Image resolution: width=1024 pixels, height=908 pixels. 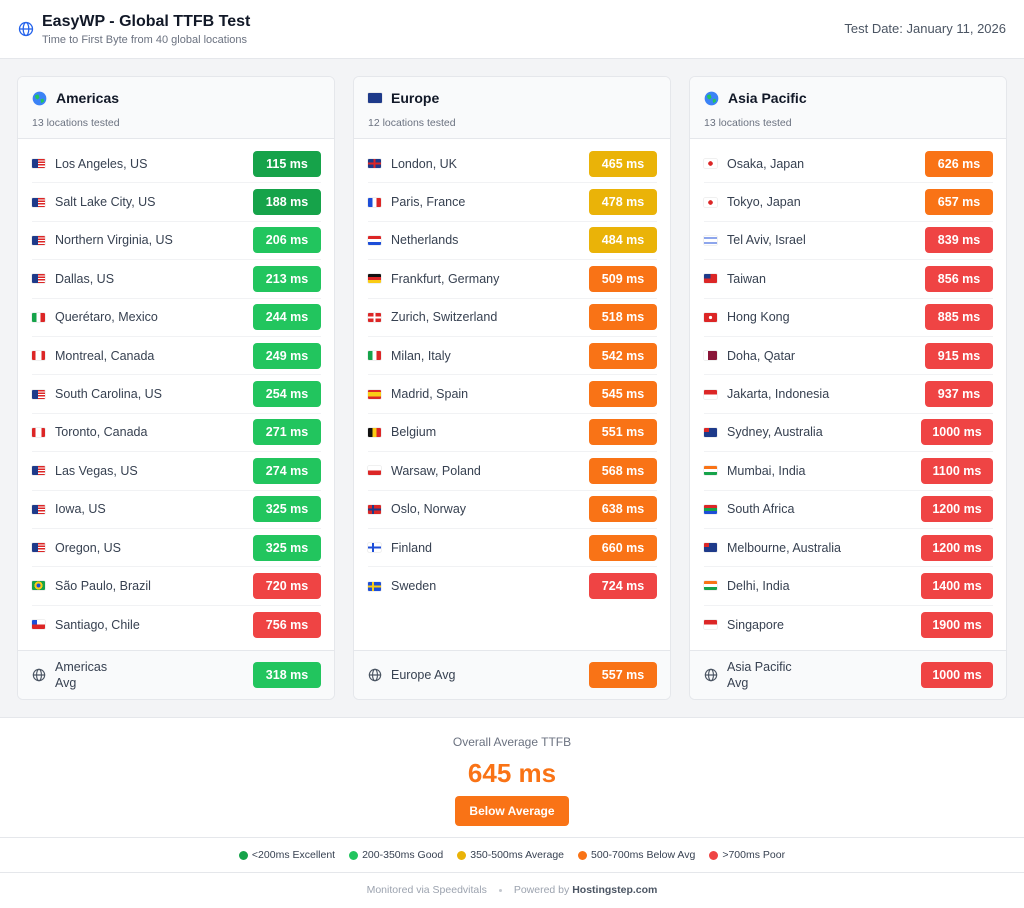 What do you see at coordinates (848, 625) in the screenshot?
I see `location-row: Singapore 1900 ms` at bounding box center [848, 625].